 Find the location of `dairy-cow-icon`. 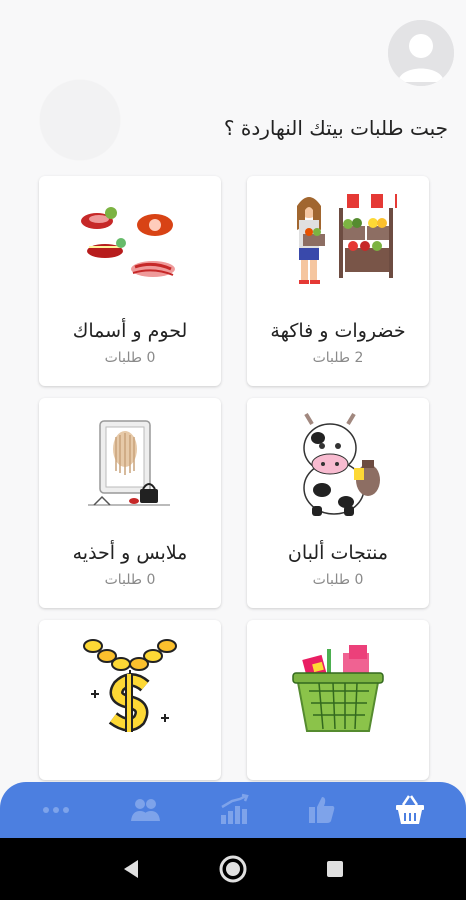

dairy-cow-icon is located at coordinates (338, 463).